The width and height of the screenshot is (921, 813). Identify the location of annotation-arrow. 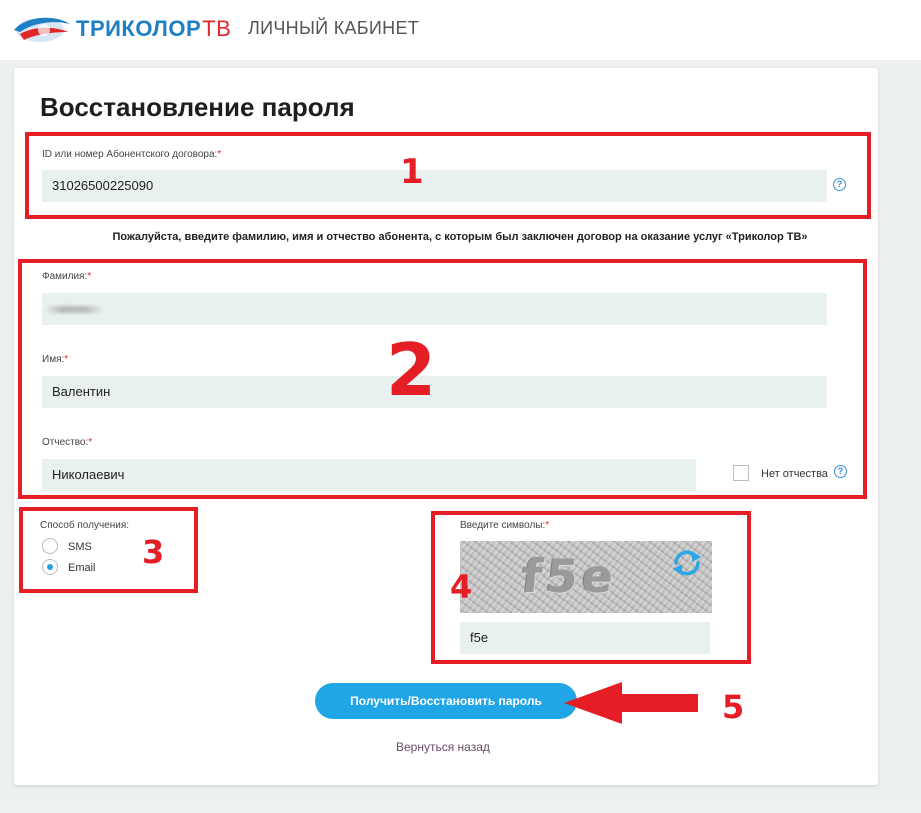
(631, 703).